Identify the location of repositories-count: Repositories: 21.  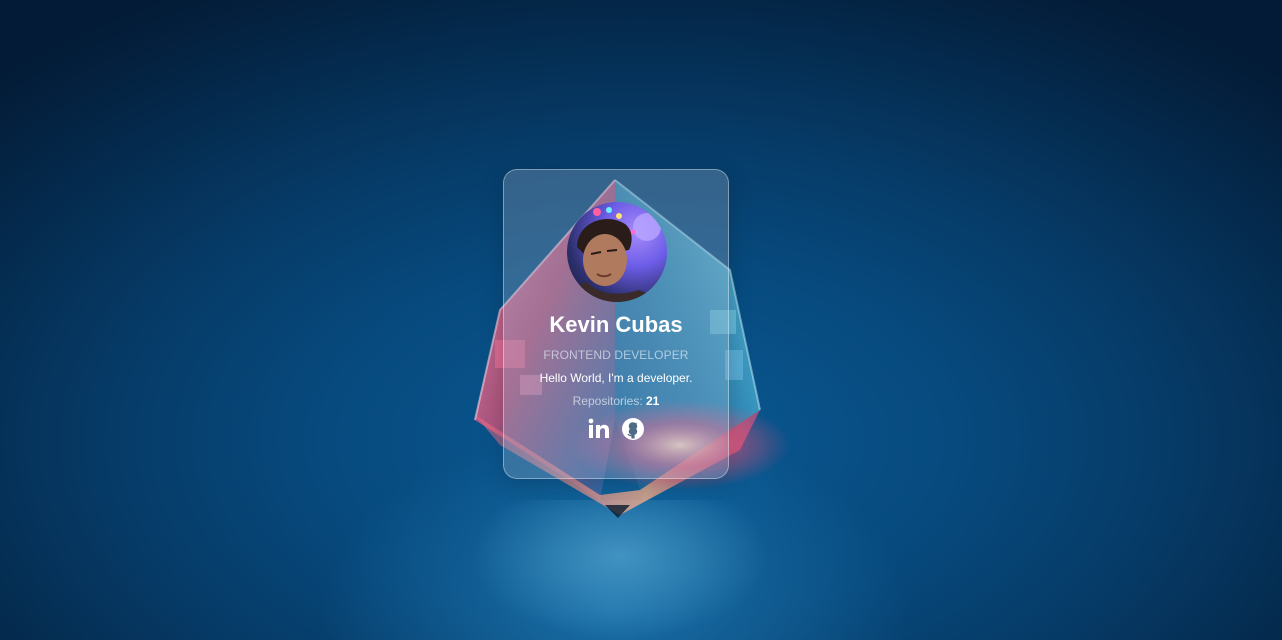
(616, 401).